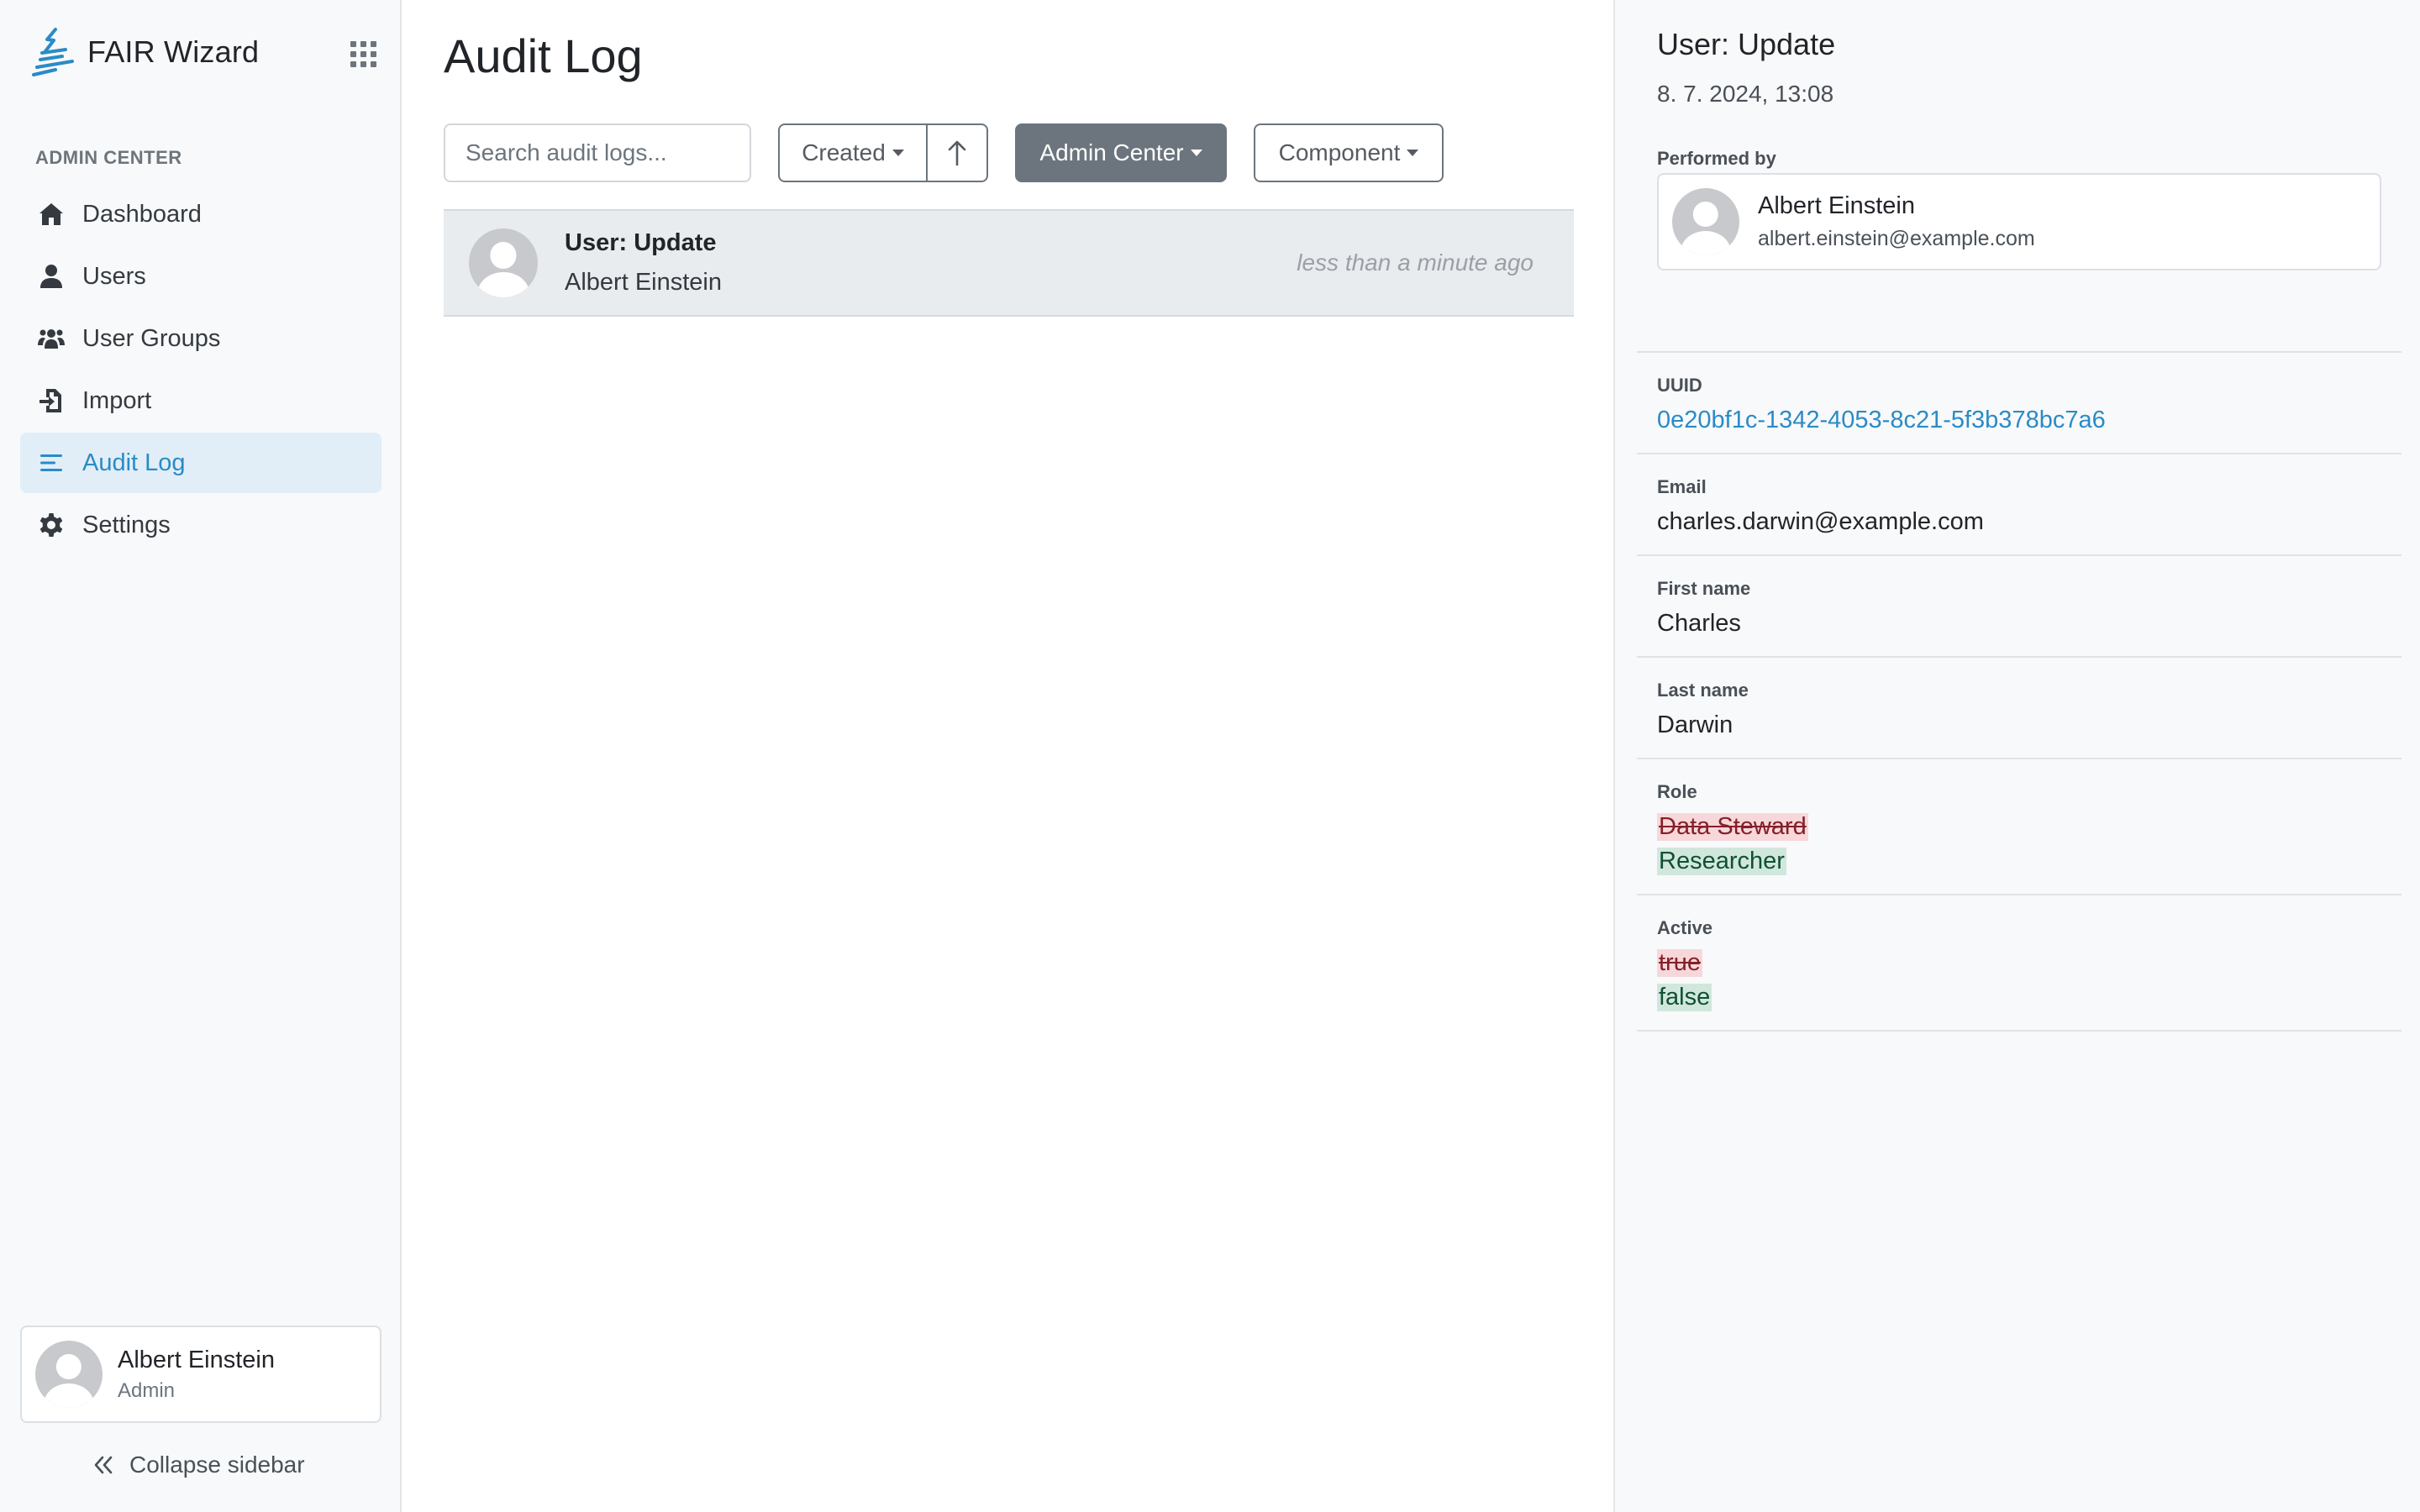 The width and height of the screenshot is (2420, 1512). I want to click on profile-name: Albert Einstein, so click(196, 1359).